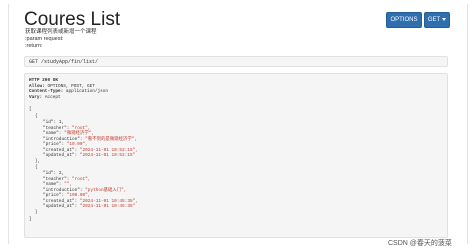 Image resolution: width=474 pixels, height=251 pixels. I want to click on json-field: "id": 2,, so click(54, 173).